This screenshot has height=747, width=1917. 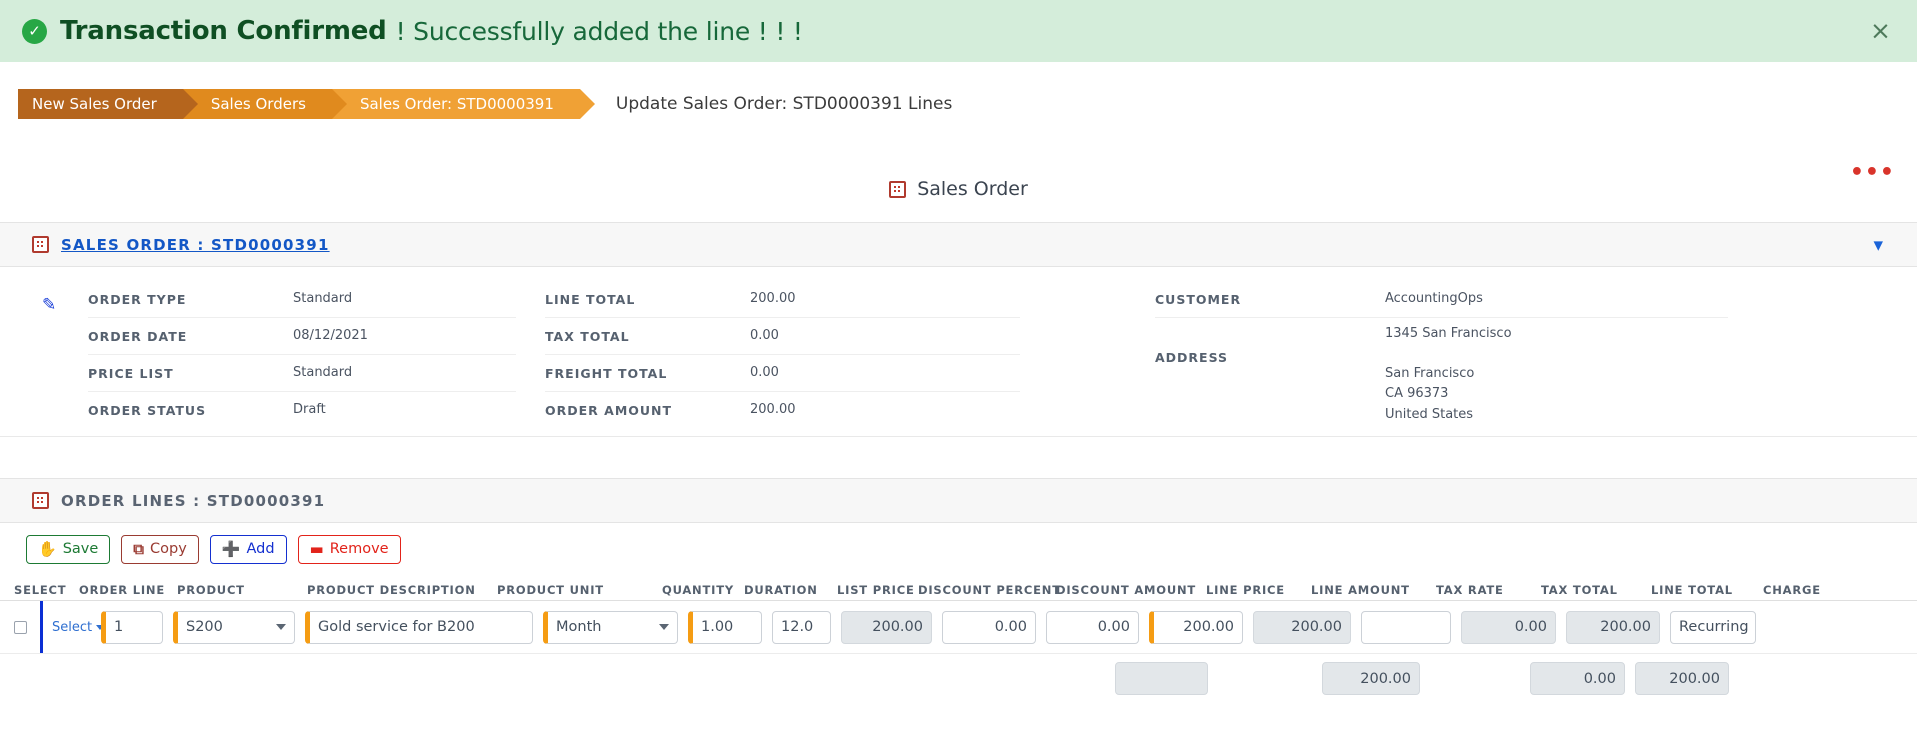 I want to click on charge-cell: Recurring, so click(x=1715, y=627).